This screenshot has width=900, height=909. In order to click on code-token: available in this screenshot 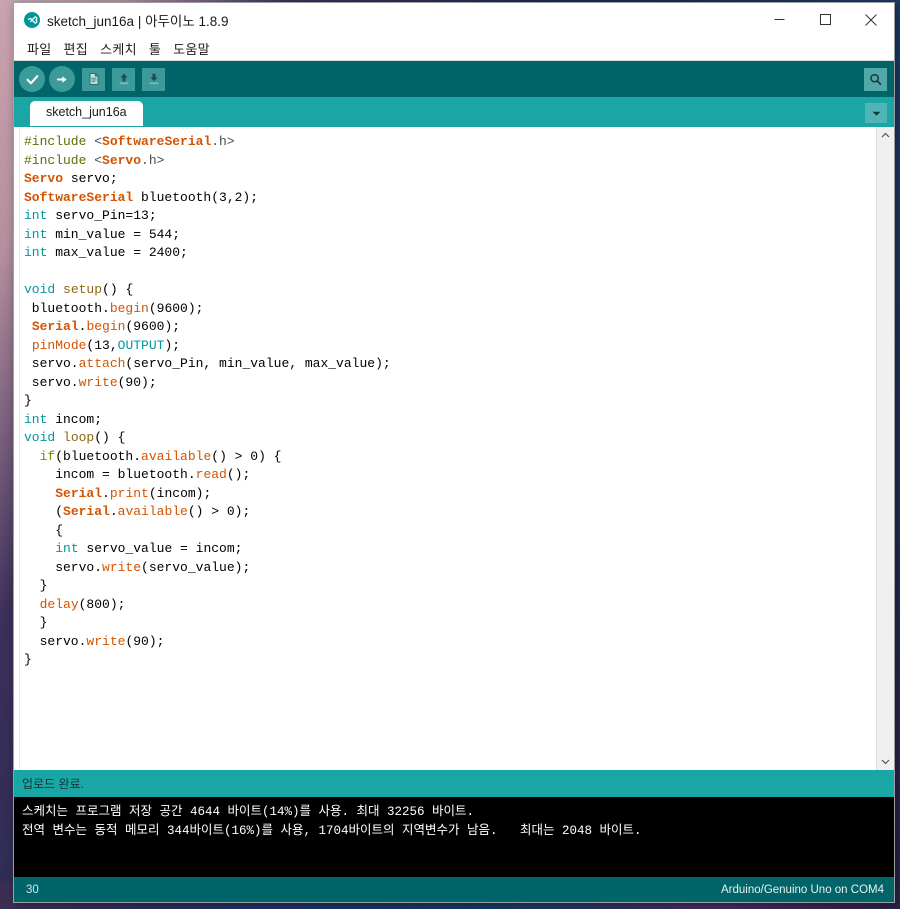, I will do `click(176, 456)`.